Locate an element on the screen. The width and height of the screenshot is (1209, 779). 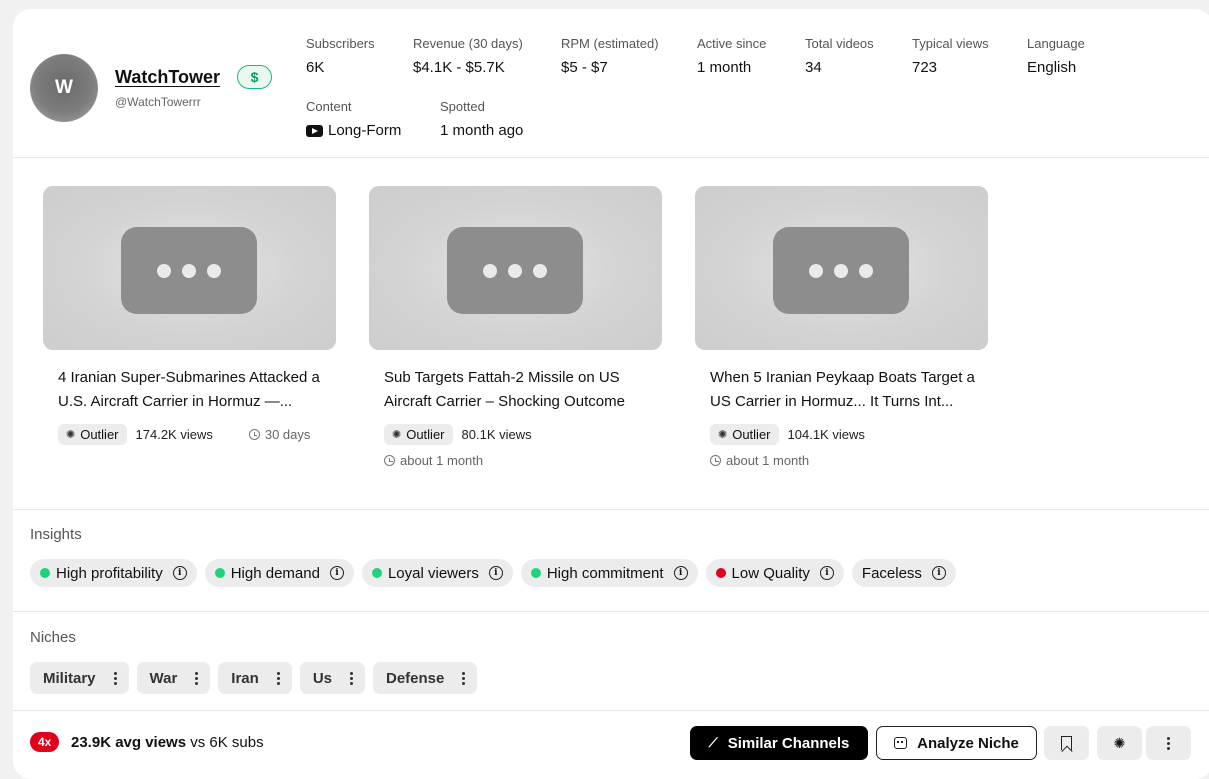
stat-spotted: Spotted 1 month ago is located at coordinates (481, 119).